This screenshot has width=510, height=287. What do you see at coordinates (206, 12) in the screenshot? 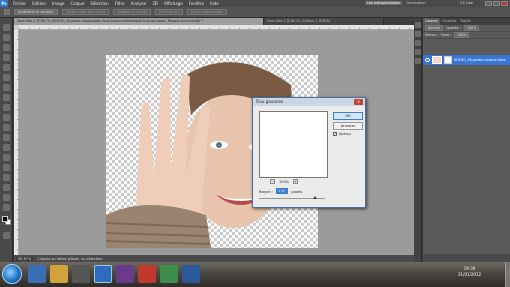
I see `print-size-button: Taille d'impression` at bounding box center [206, 12].